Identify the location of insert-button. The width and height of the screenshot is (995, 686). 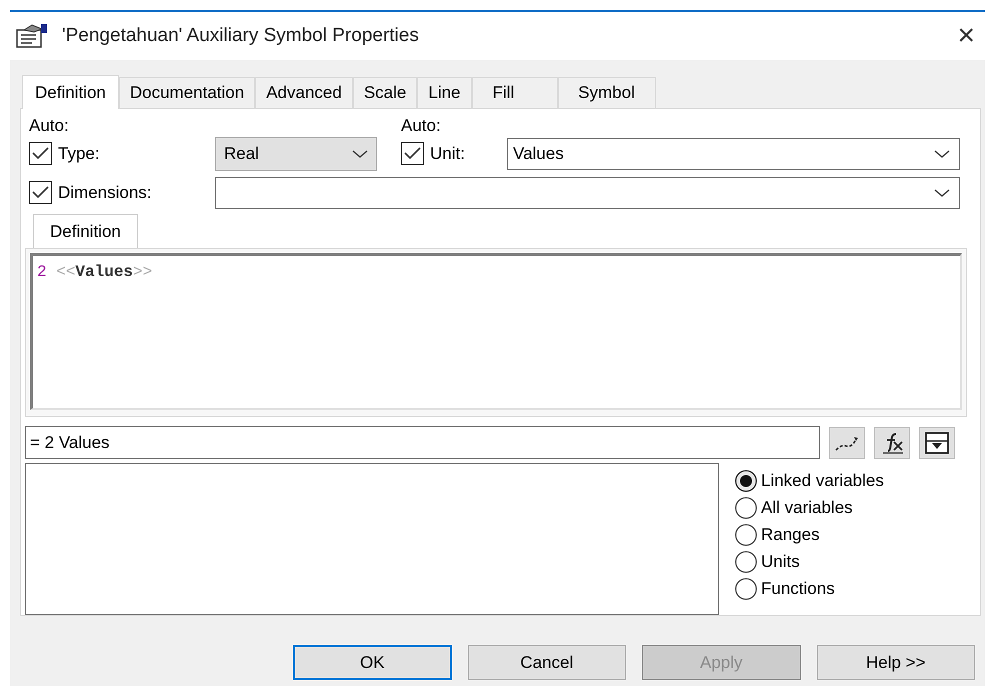
(937, 442).